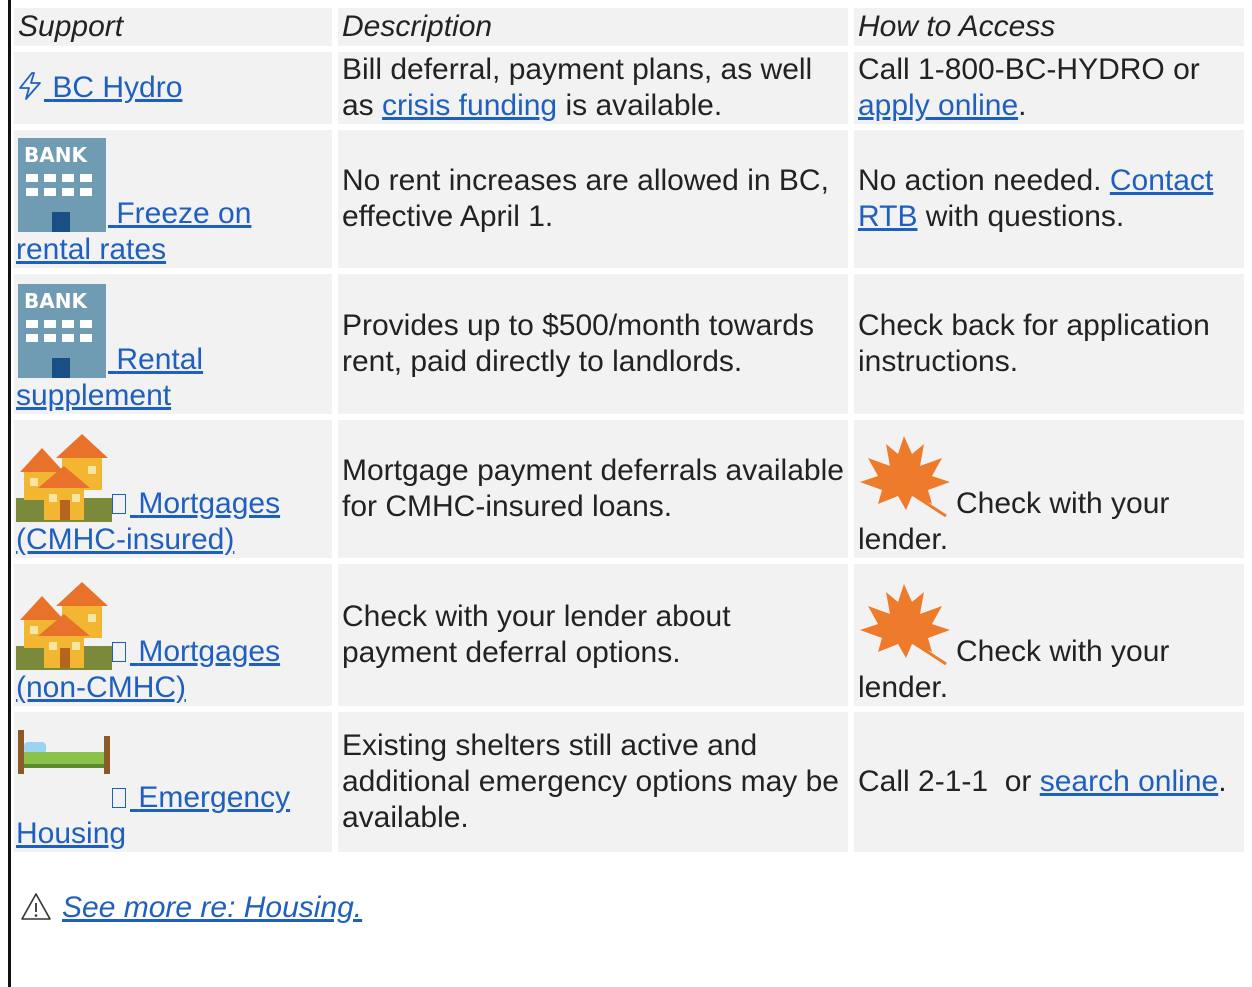 The image size is (1252, 987). I want to click on lightning-icon, so click(30, 86).